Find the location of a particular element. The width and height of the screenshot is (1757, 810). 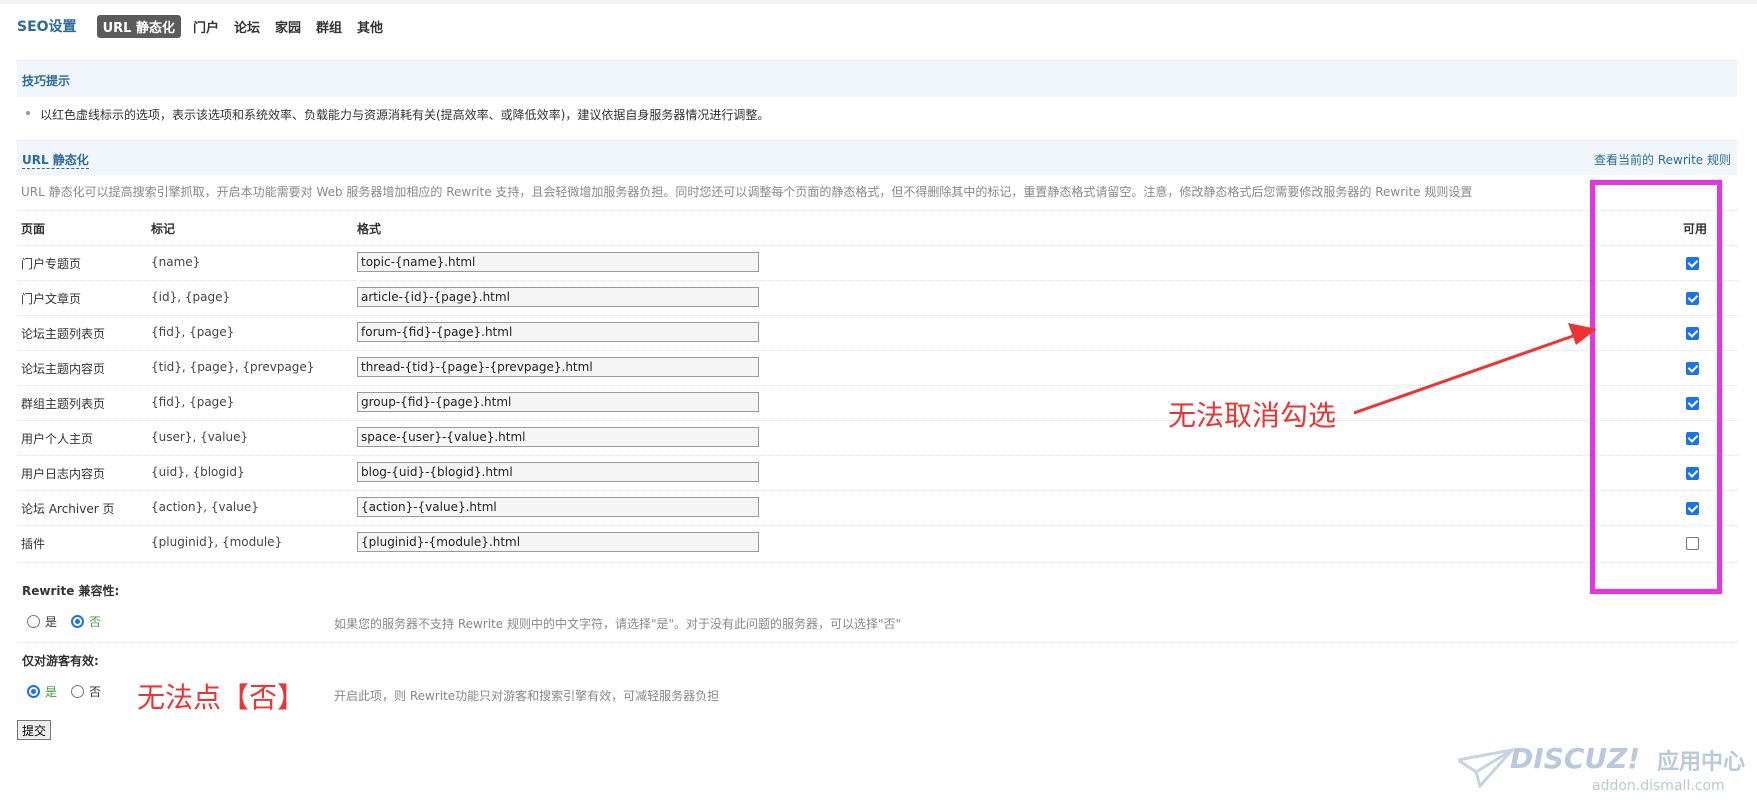

watermark-brand: DISCUZ! is located at coordinates (1575, 758).